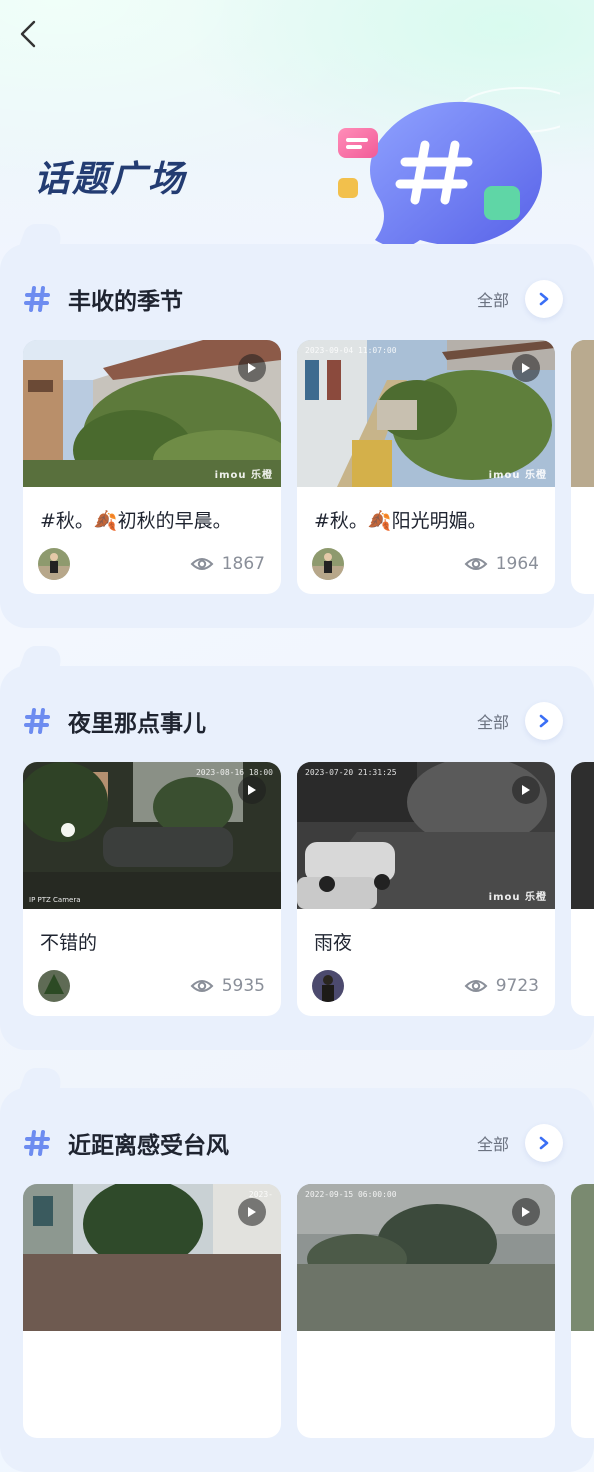  I want to click on timestamp: 2023-08-16 18:00, so click(234, 772).